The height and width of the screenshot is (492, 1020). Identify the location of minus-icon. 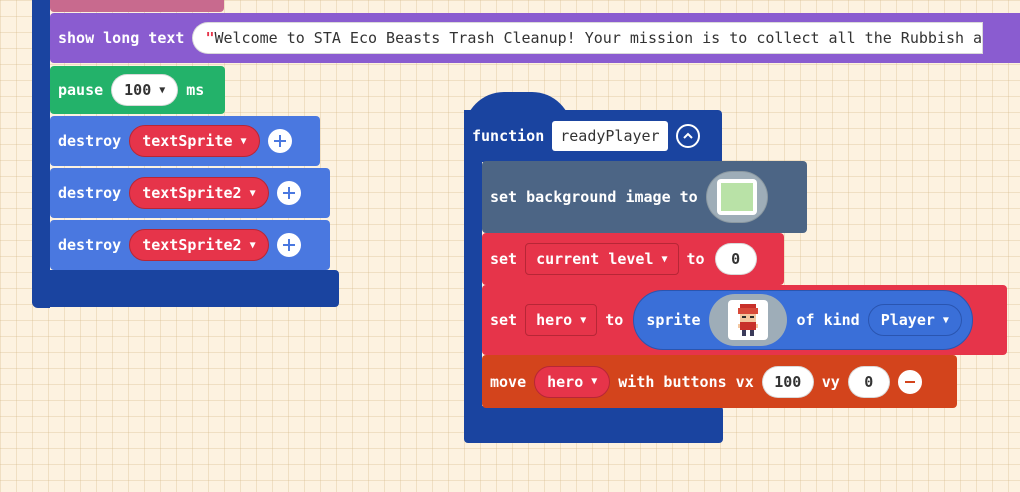
(909, 381).